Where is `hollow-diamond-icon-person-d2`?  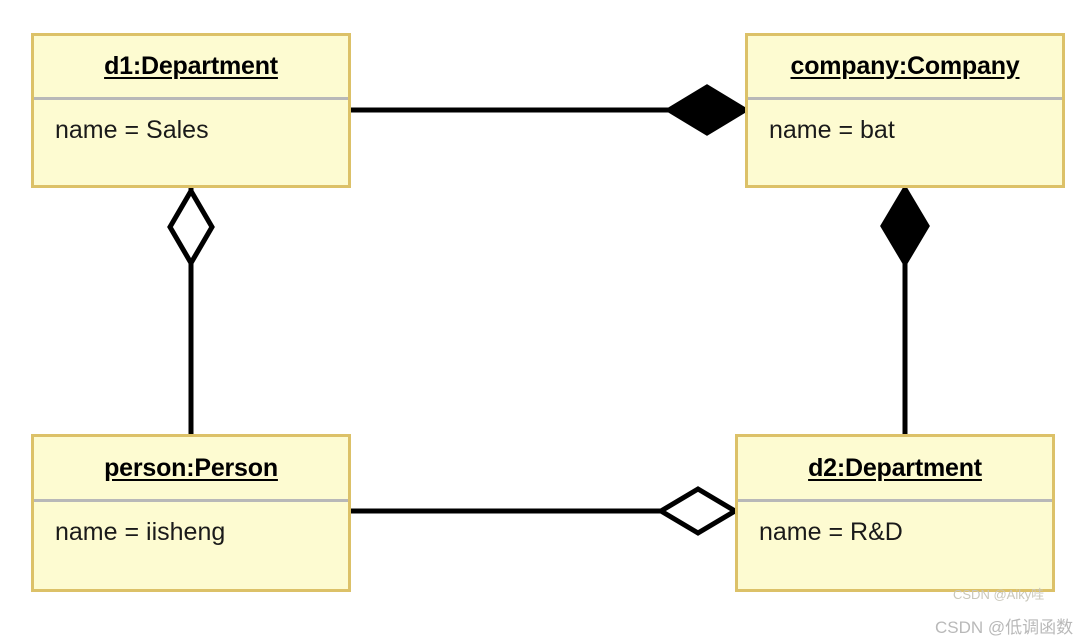 hollow-diamond-icon-person-d2 is located at coordinates (698, 511).